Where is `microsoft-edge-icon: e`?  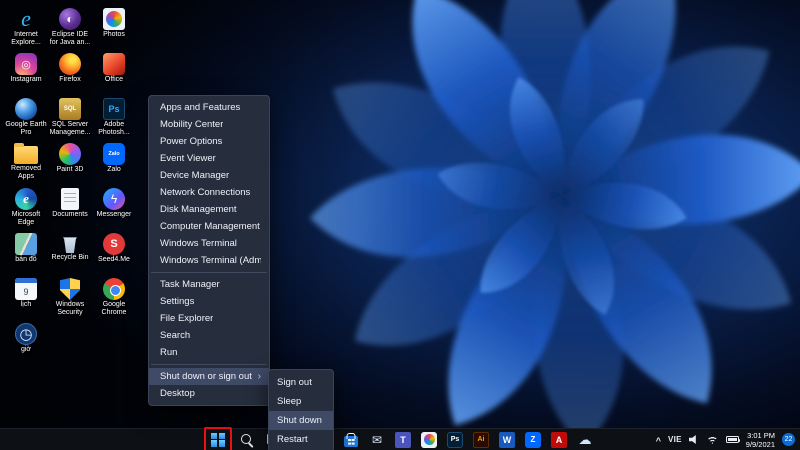 microsoft-edge-icon: e is located at coordinates (26, 199).